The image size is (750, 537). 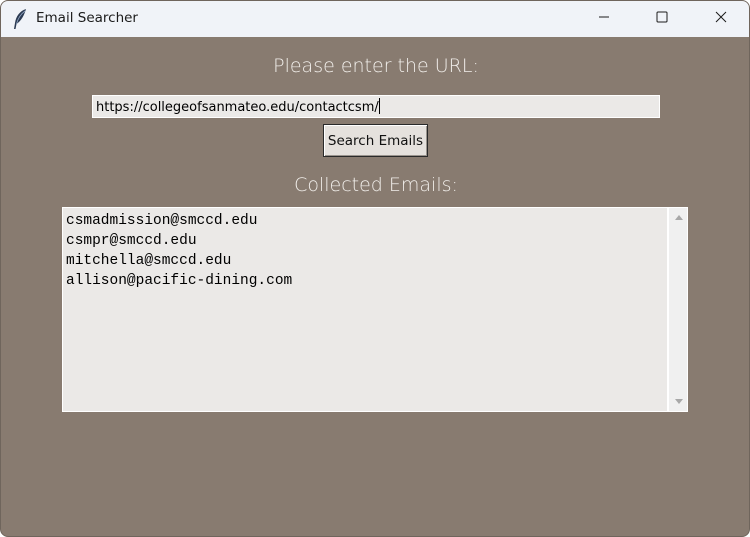 I want to click on chevron-down-icon, so click(x=679, y=402).